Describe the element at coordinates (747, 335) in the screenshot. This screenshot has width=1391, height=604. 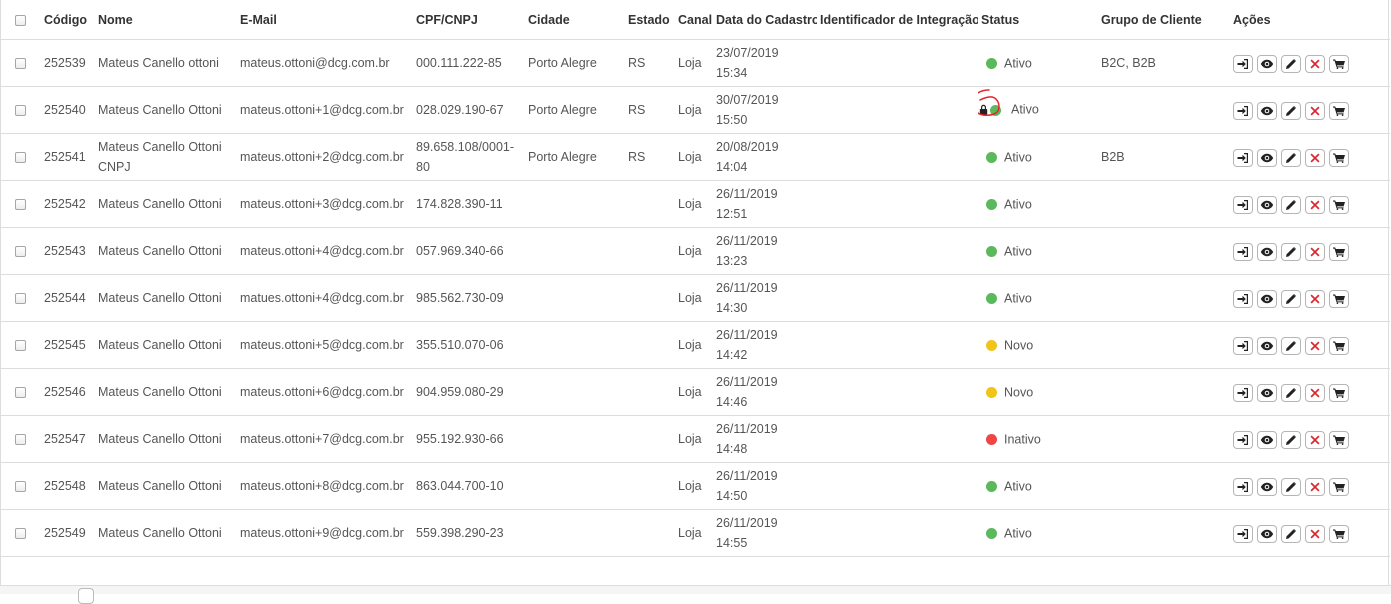
I see `cell-data-date: 26/11/2019` at that location.